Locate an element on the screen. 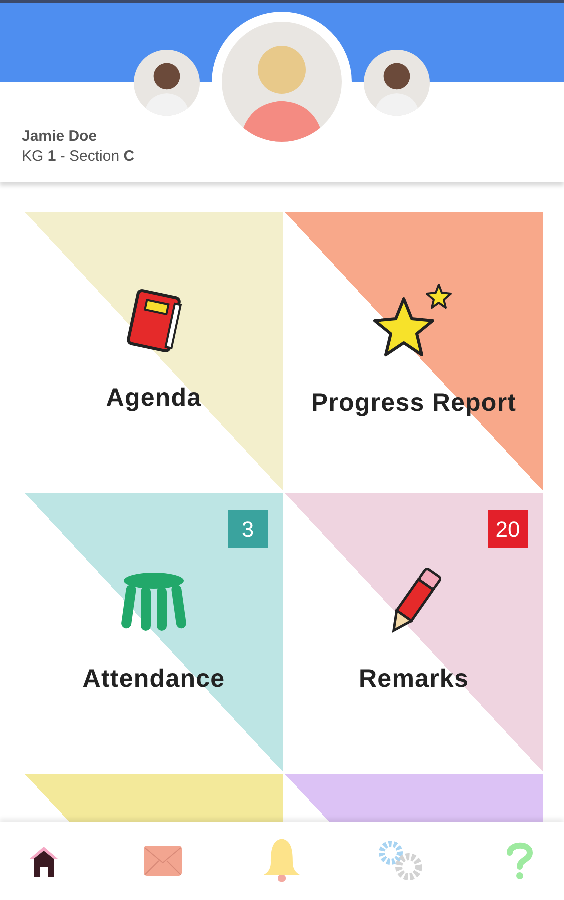 The image size is (564, 900). count-badge: 20 is located at coordinates (508, 529).